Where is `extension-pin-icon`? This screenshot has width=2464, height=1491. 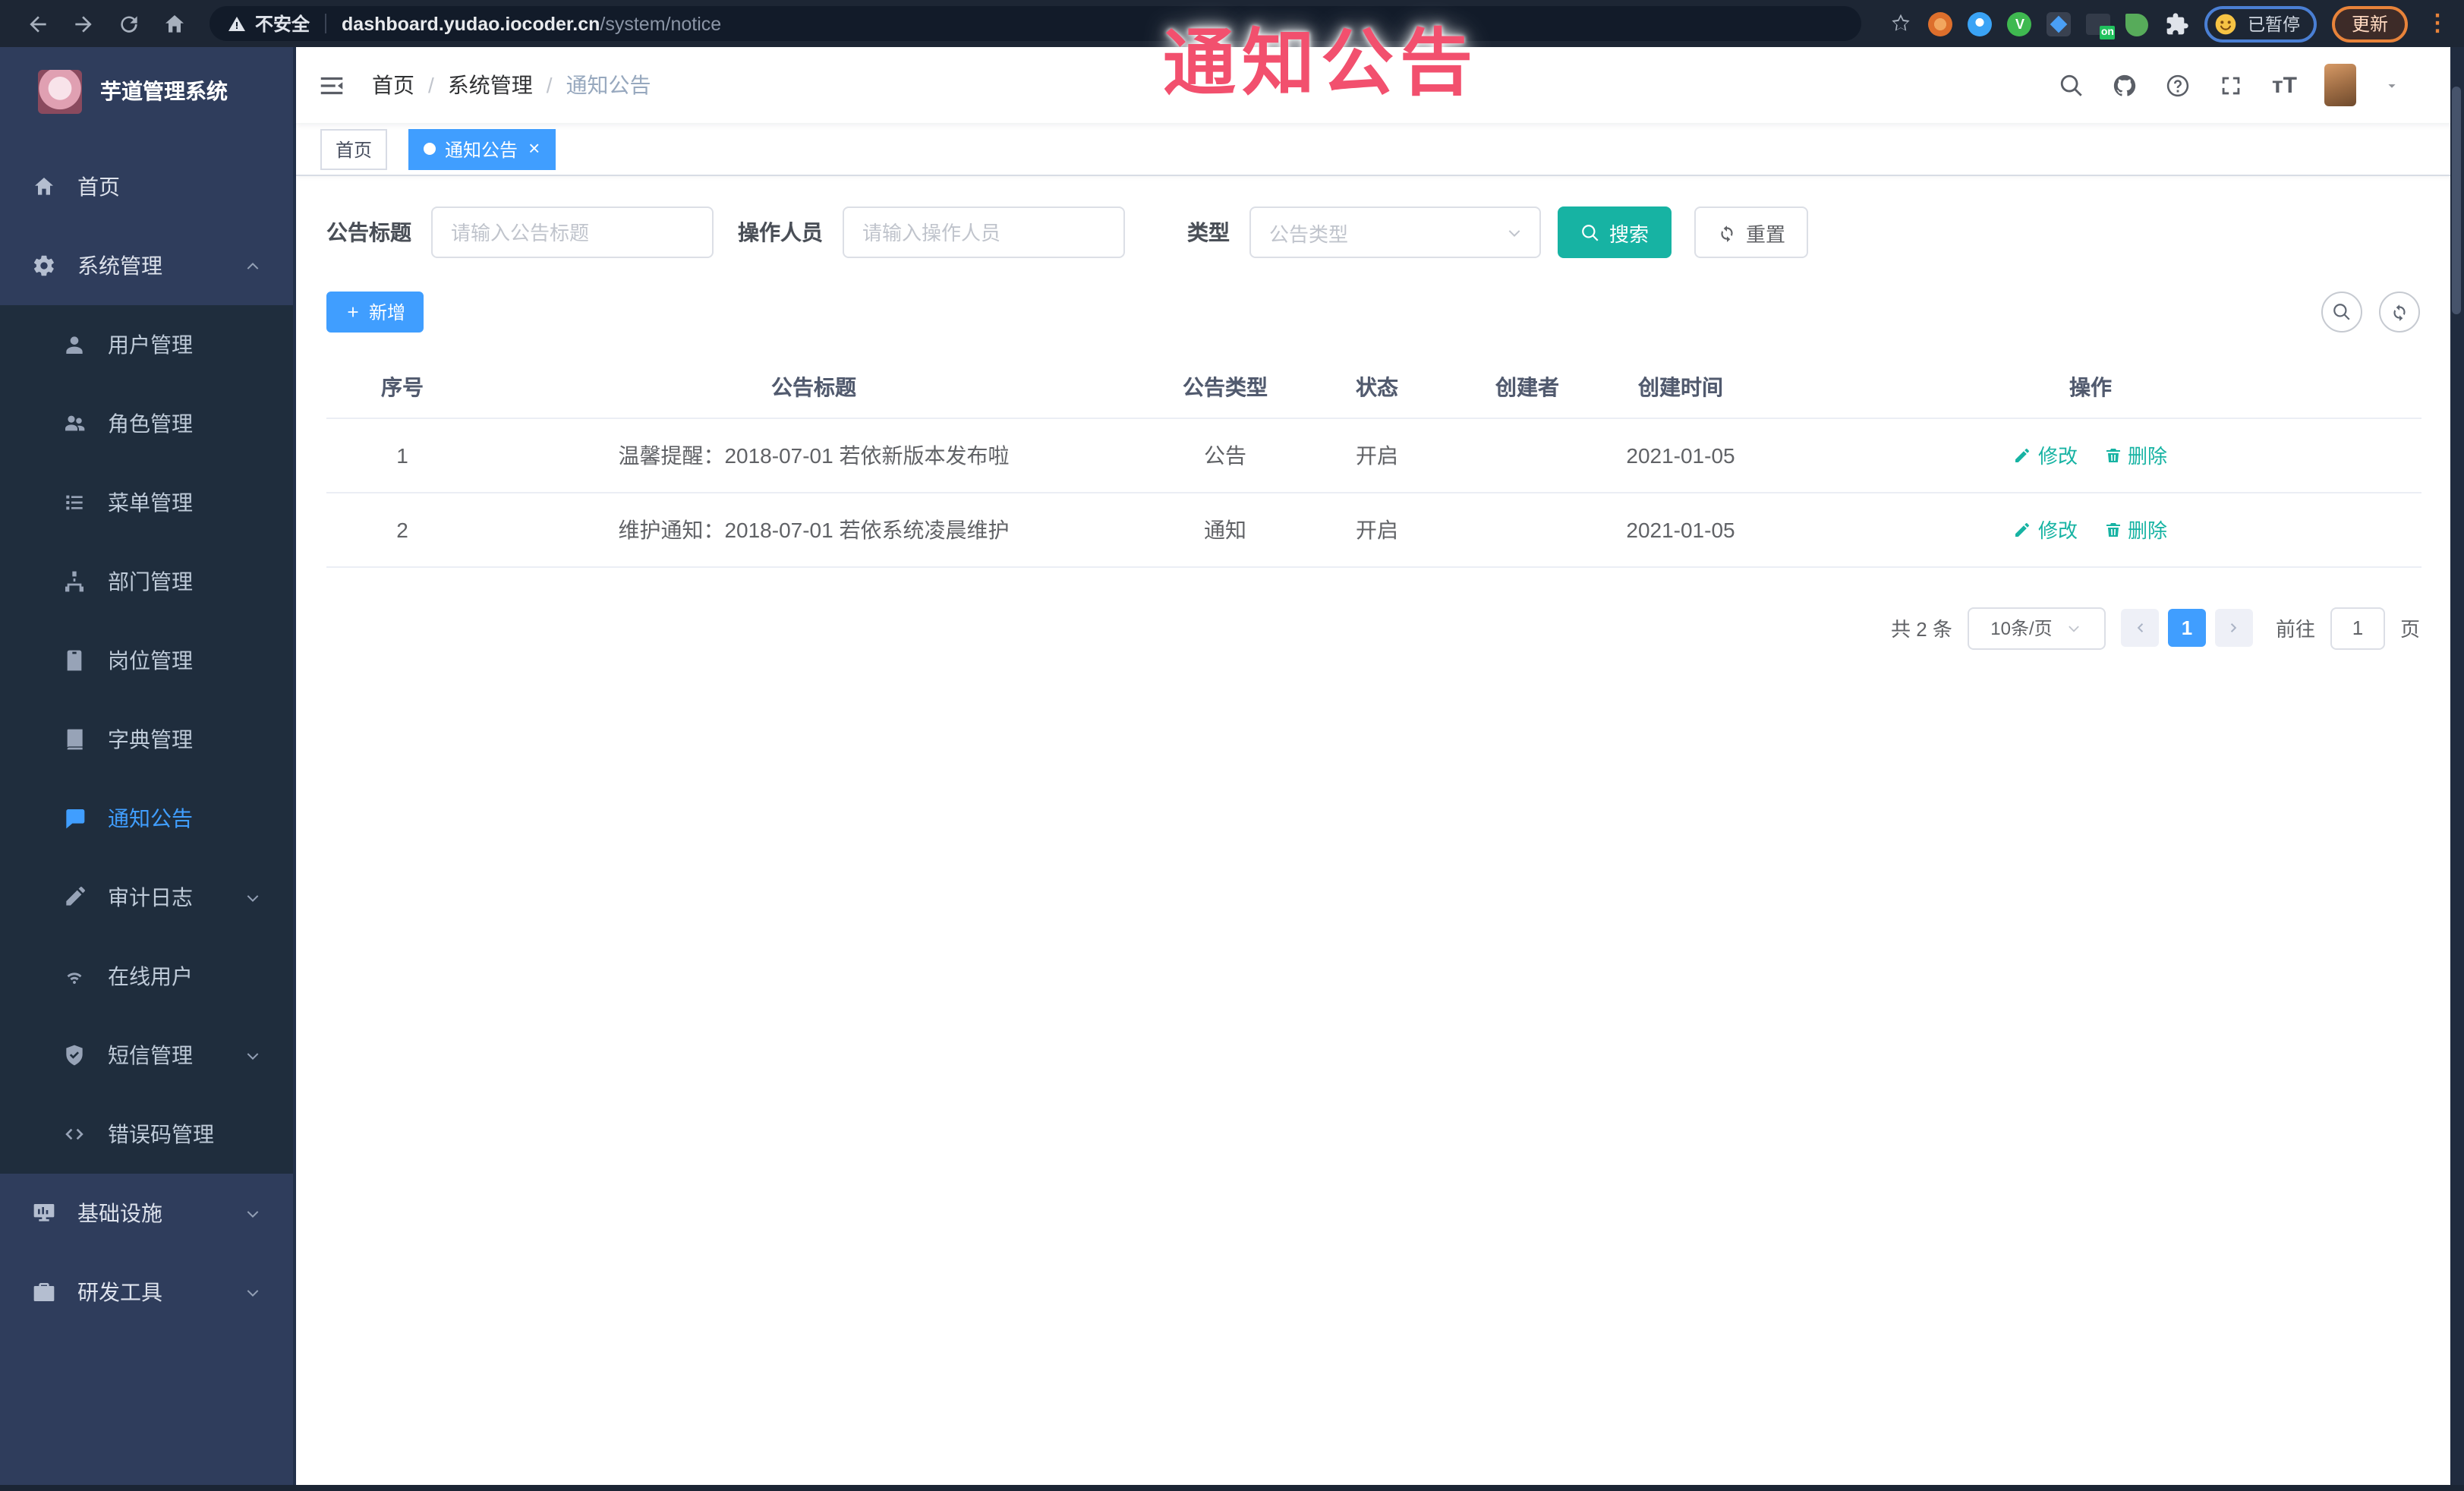
extension-pin-icon is located at coordinates (1981, 23).